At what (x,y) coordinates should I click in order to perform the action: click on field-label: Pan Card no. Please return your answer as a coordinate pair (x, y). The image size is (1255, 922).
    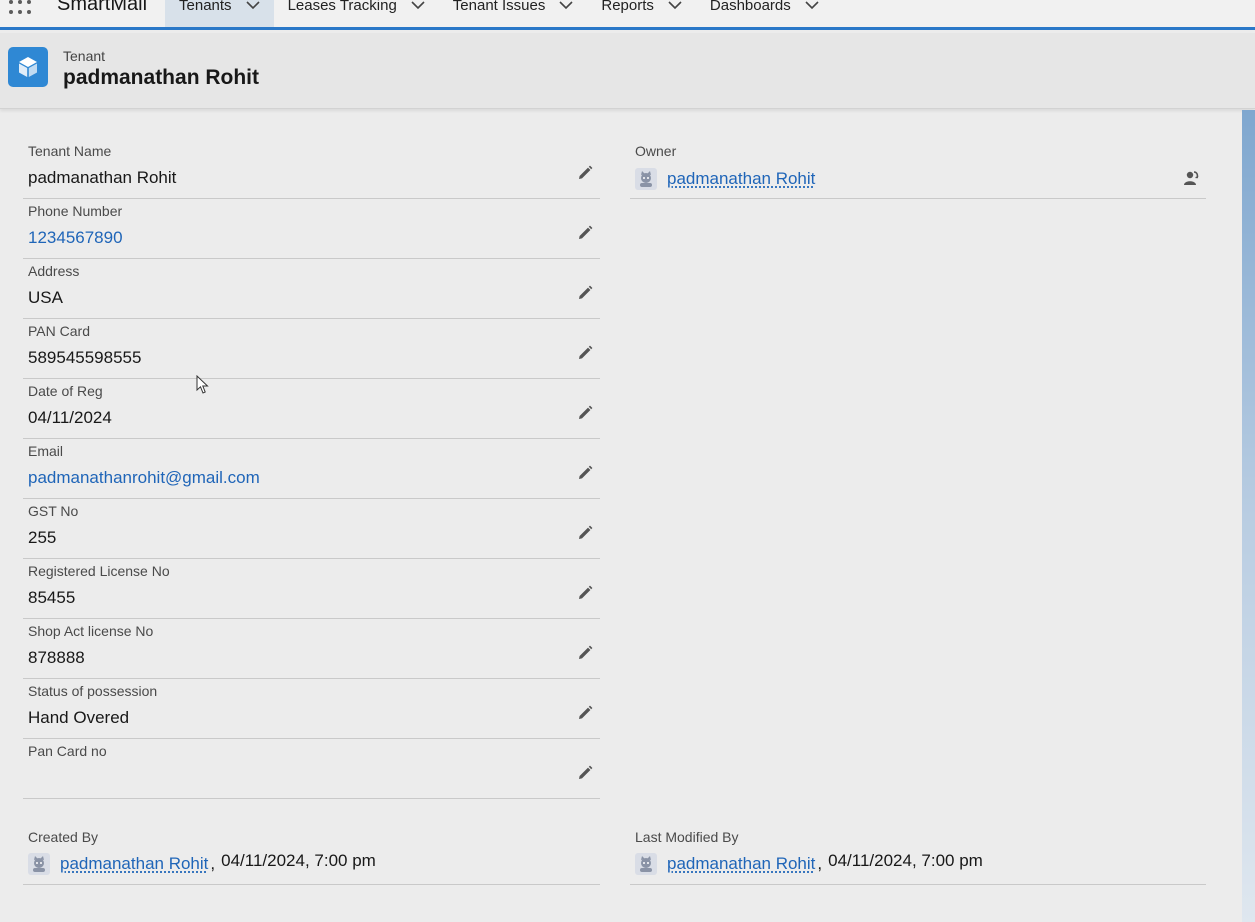
    Looking at the image, I should click on (67, 751).